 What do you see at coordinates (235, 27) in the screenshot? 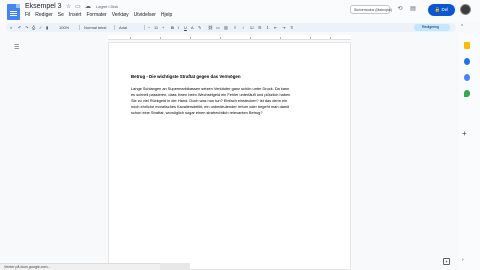
I see `align-icon: ≡` at bounding box center [235, 27].